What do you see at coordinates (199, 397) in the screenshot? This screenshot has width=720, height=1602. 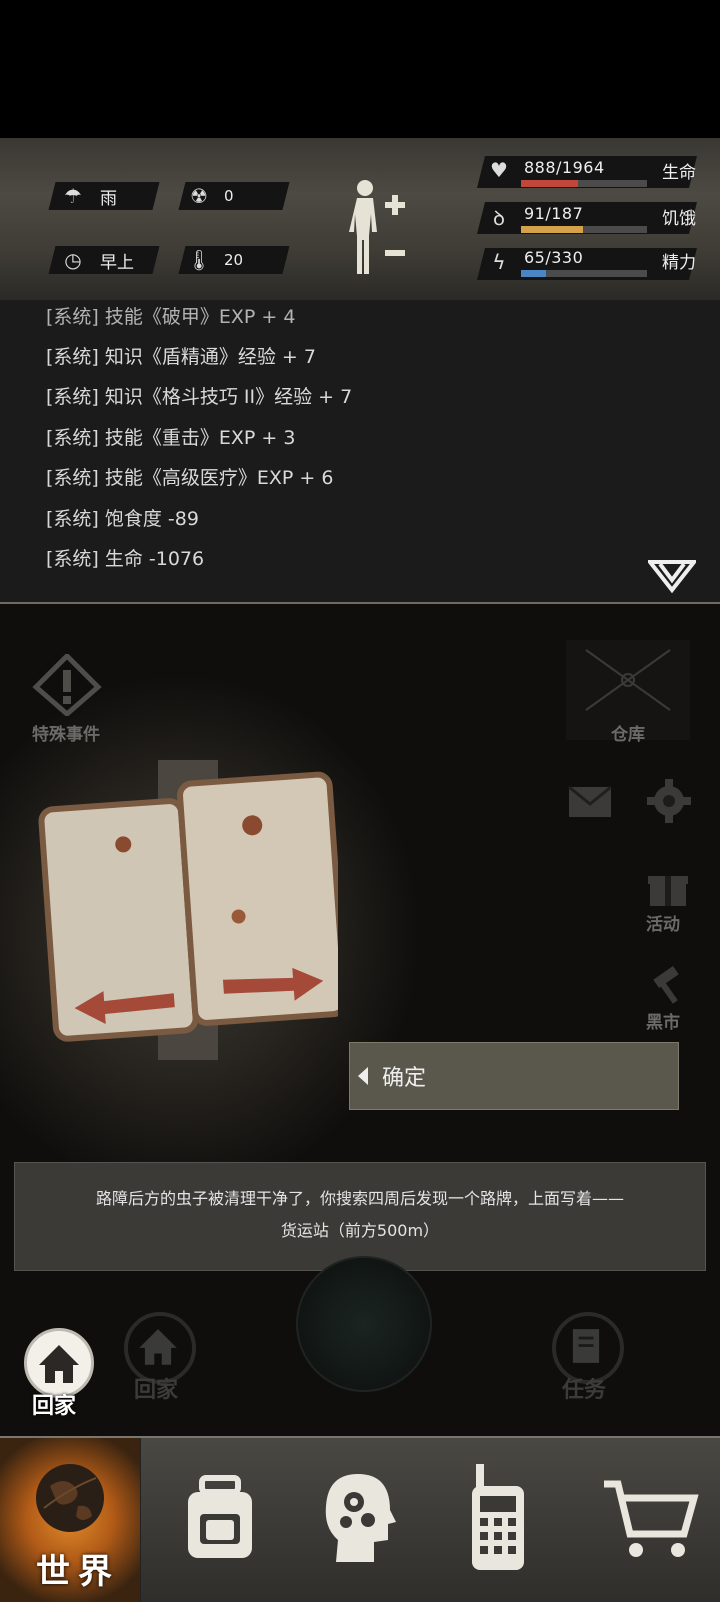 I see `log-line: [系统] 知识《格斗技巧 II》经验 + 7` at bounding box center [199, 397].